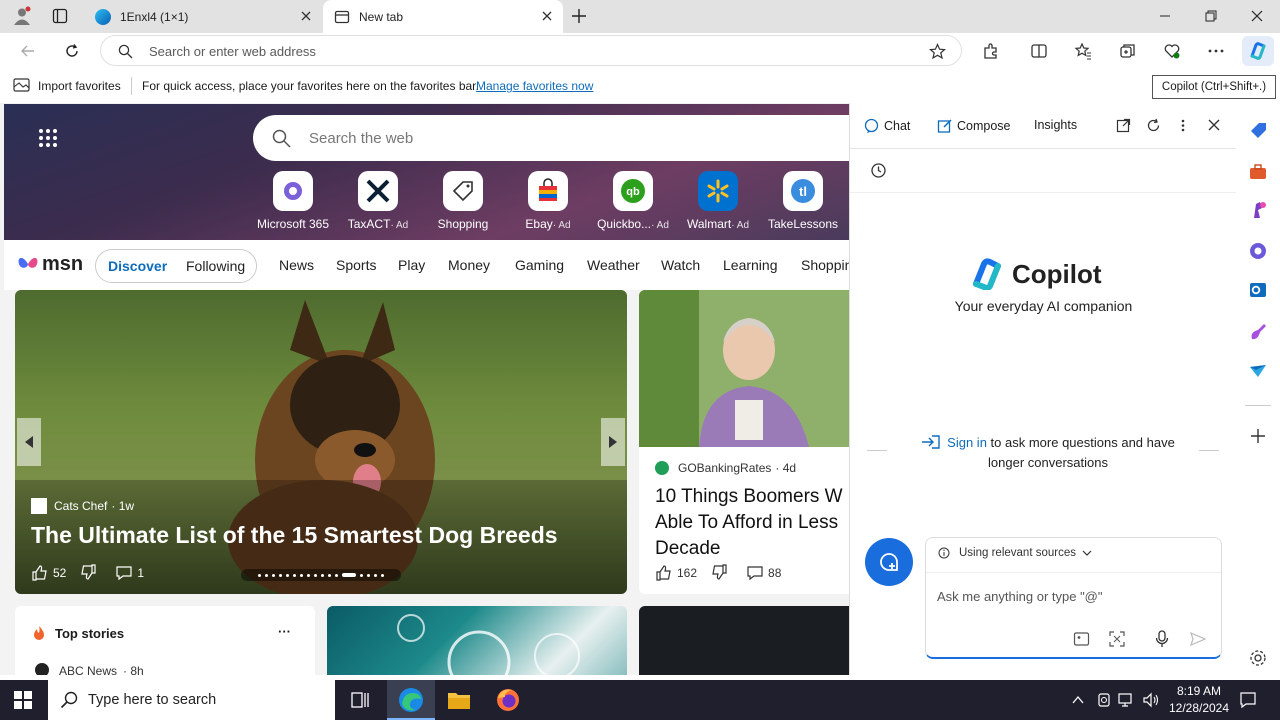 The image size is (1280, 720). I want to click on sidebar-settings-icon, so click(1258, 658).